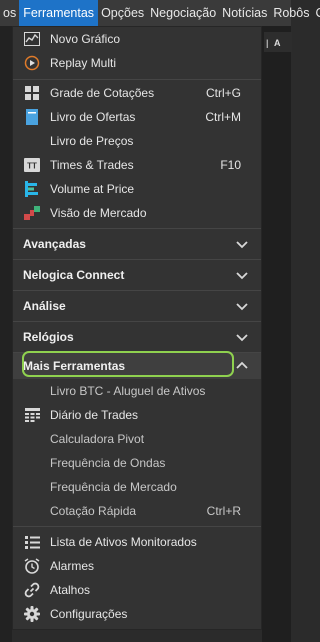  Describe the element at coordinates (128, 364) in the screenshot. I see `highlight-box` at that location.